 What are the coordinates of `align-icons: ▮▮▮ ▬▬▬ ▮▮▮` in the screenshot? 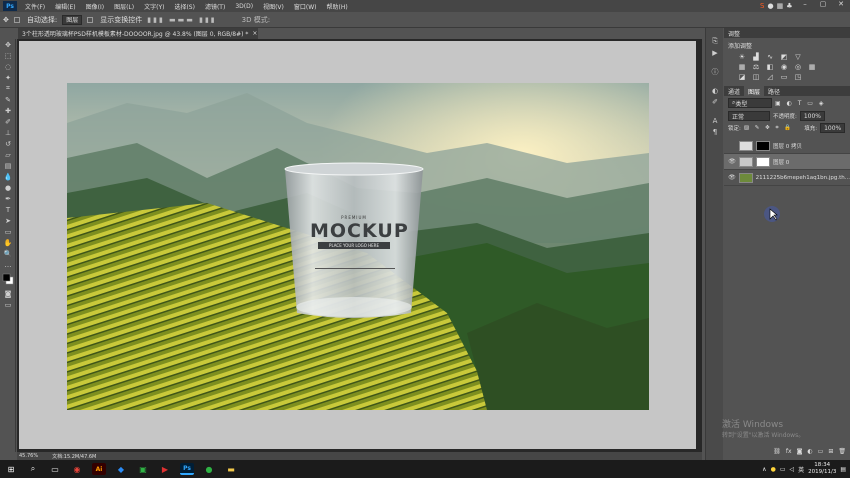 It's located at (181, 20).